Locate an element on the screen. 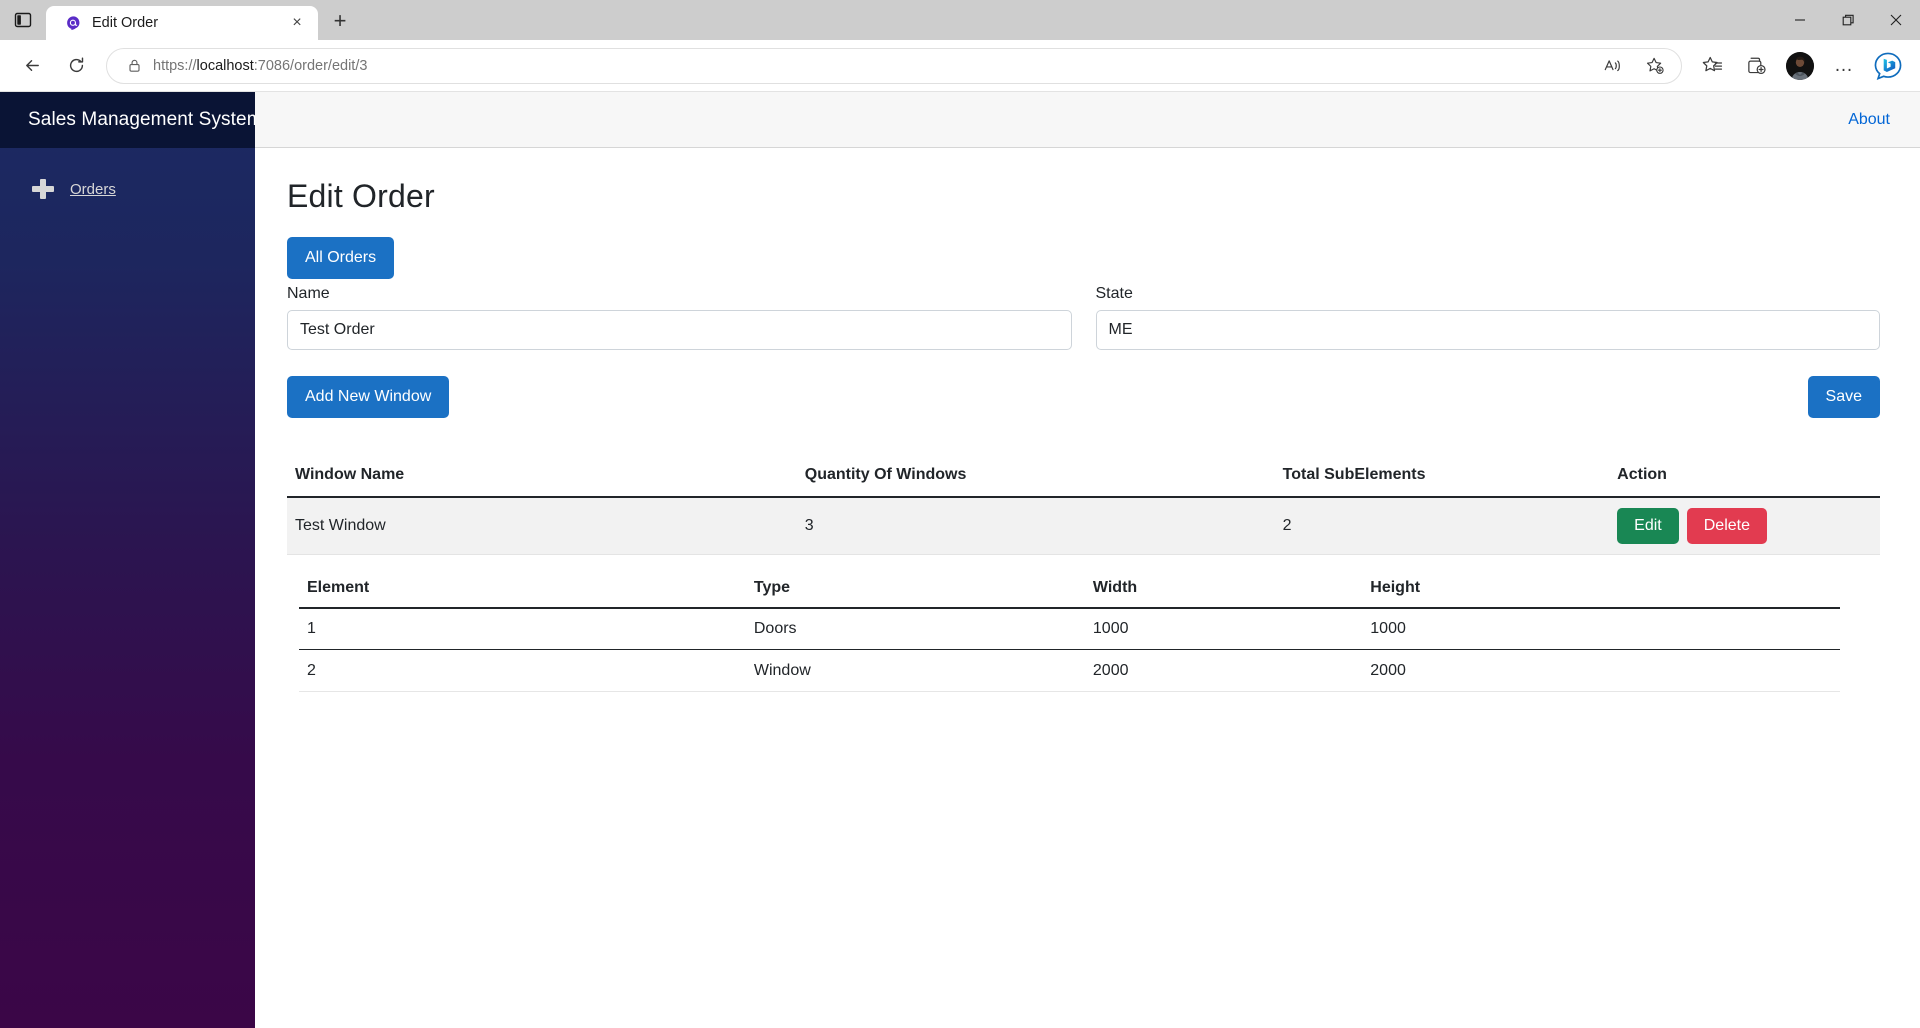 The height and width of the screenshot is (1028, 1920). cell-element: 1 is located at coordinates (522, 628).